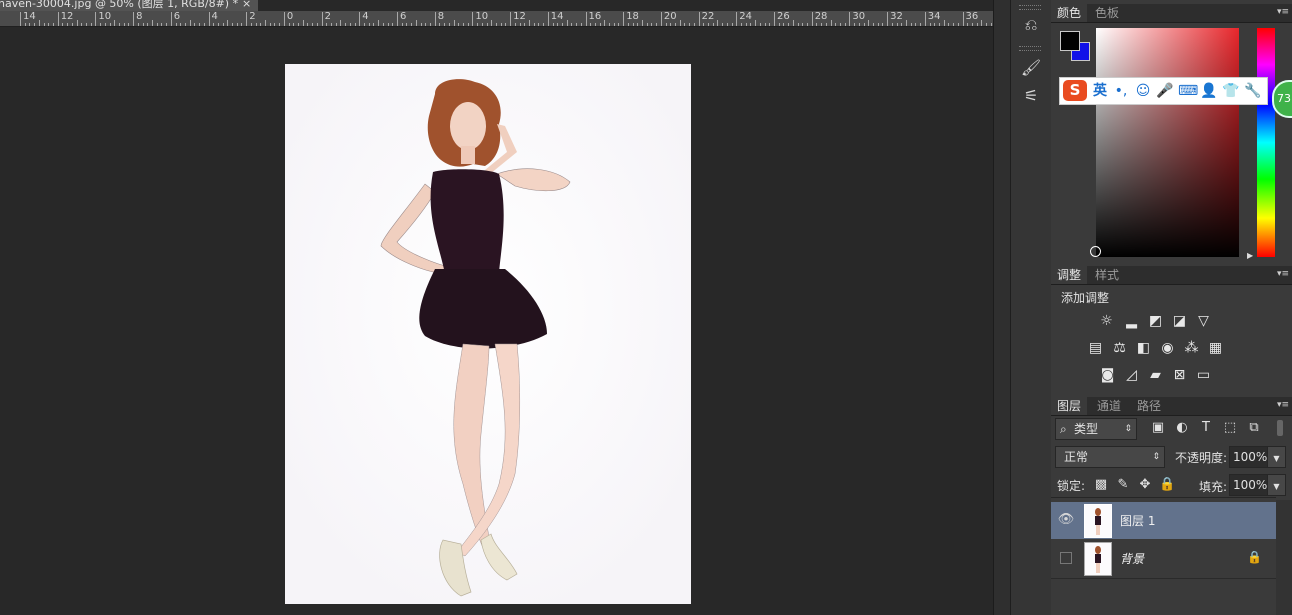 The width and height of the screenshot is (1292, 615). What do you see at coordinates (1250, 255) in the screenshot?
I see `hue-slider-marker-icon: ▶` at bounding box center [1250, 255].